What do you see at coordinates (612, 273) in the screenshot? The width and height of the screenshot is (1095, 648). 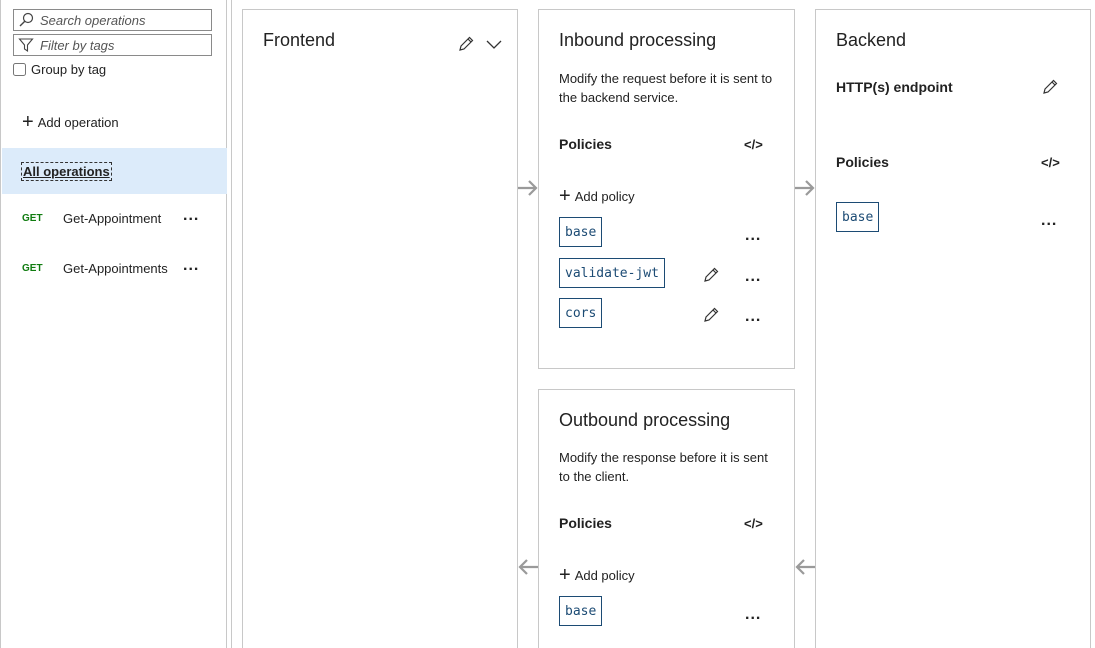 I see `policy-chip-validate-jwt: validate-jwt` at bounding box center [612, 273].